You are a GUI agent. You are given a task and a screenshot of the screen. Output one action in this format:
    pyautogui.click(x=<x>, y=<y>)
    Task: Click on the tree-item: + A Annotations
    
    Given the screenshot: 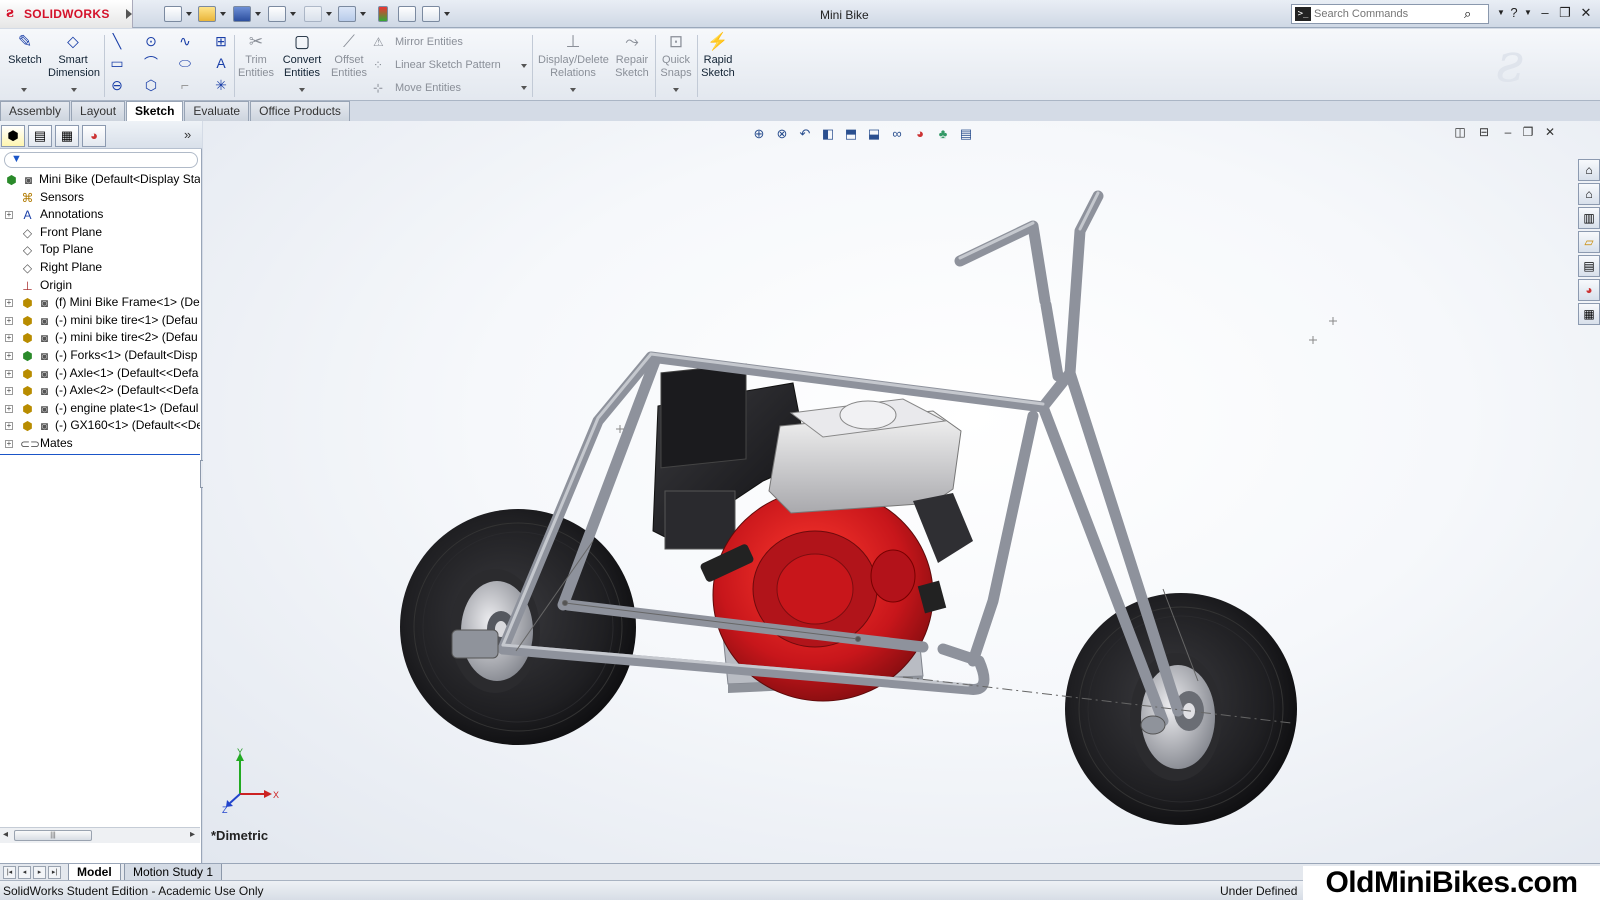 What is the action you would take?
    pyautogui.click(x=100, y=215)
    